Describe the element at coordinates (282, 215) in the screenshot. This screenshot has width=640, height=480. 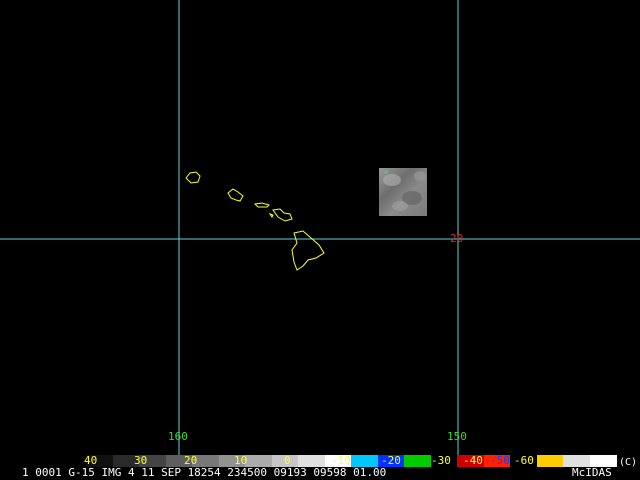
I see `island-maui` at that location.